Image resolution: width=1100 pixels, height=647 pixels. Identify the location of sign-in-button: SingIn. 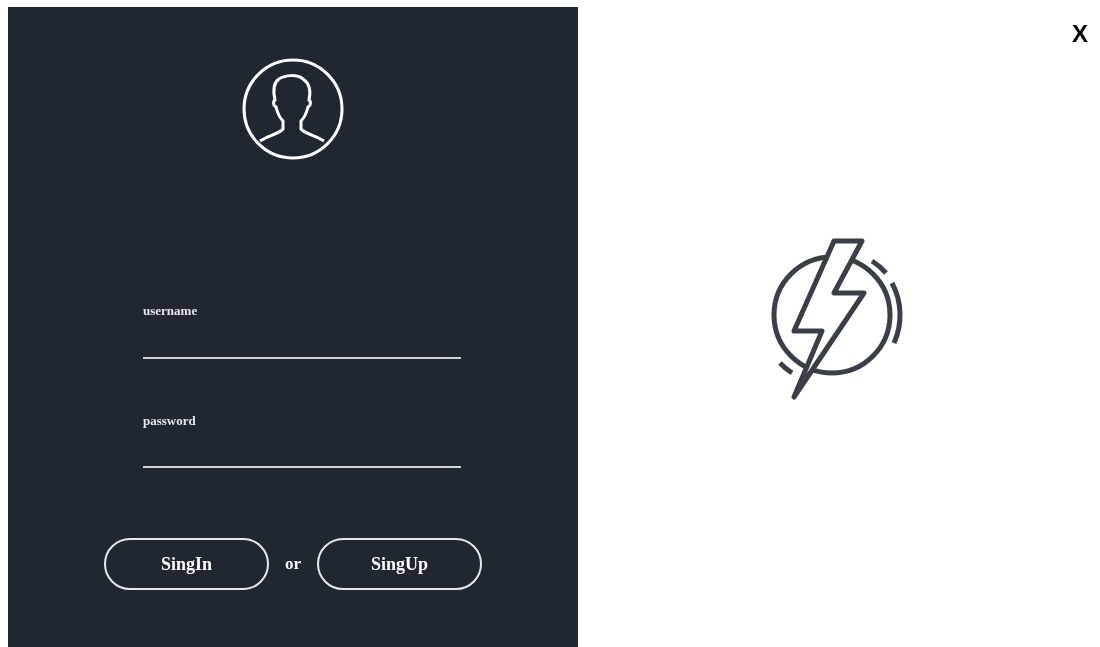
(186, 564).